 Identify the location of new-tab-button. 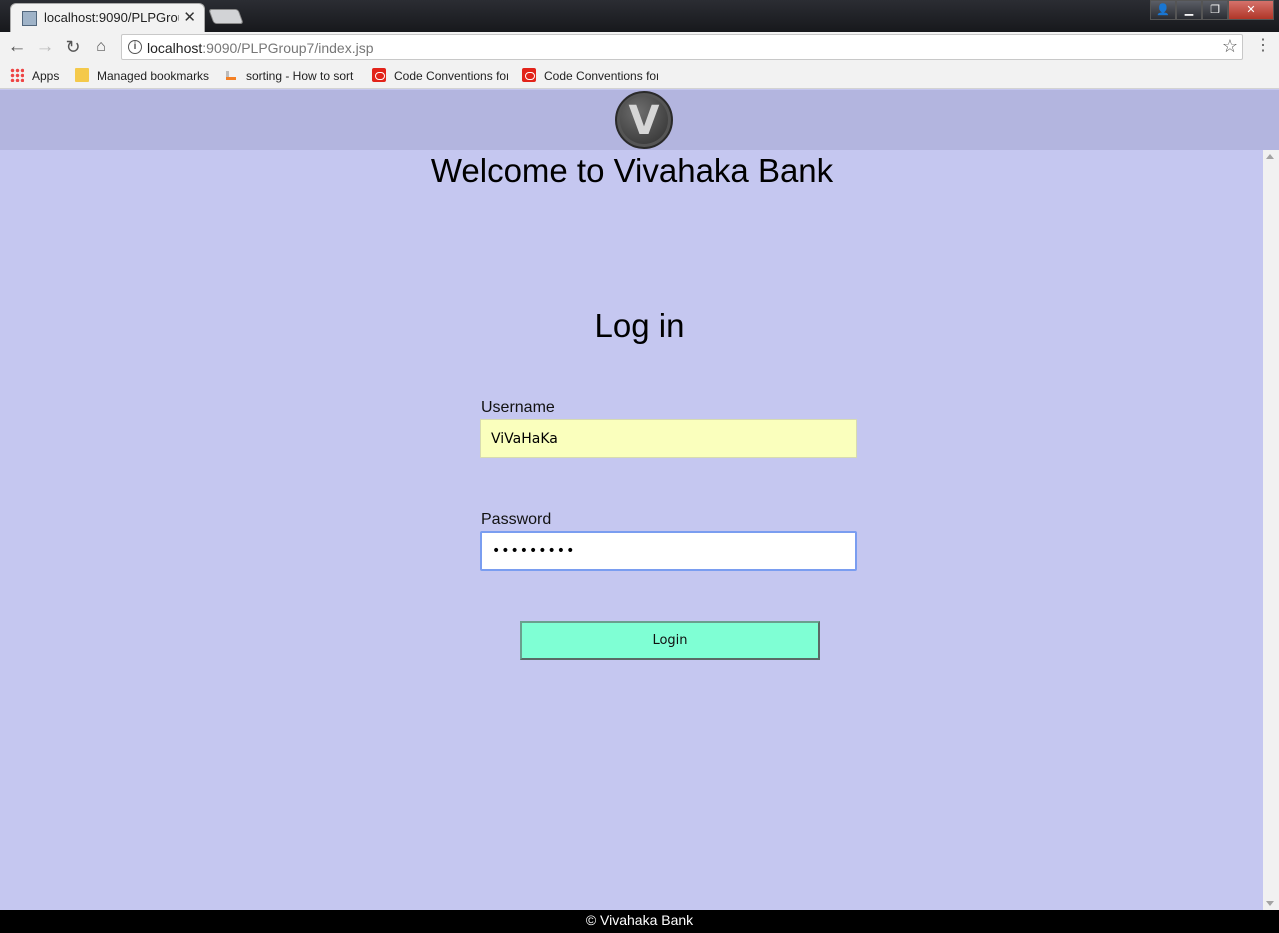
(226, 16).